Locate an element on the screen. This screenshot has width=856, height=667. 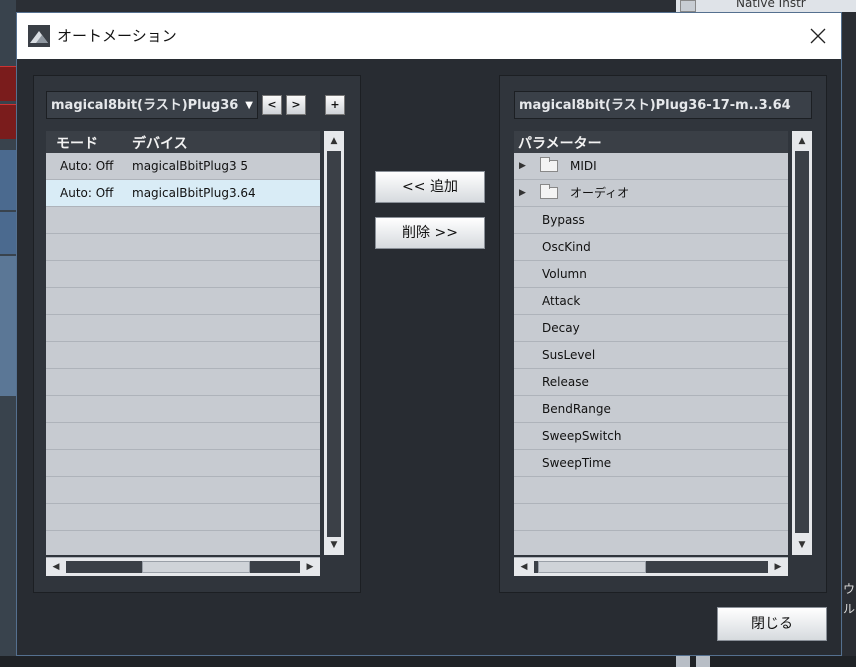
list-item: SweepTime is located at coordinates (651, 463).